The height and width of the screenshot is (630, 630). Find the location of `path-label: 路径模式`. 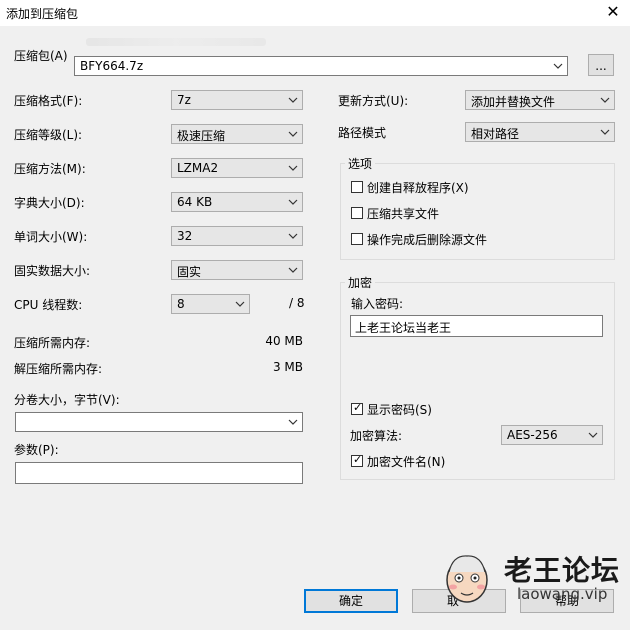

path-label: 路径模式 is located at coordinates (362, 133).